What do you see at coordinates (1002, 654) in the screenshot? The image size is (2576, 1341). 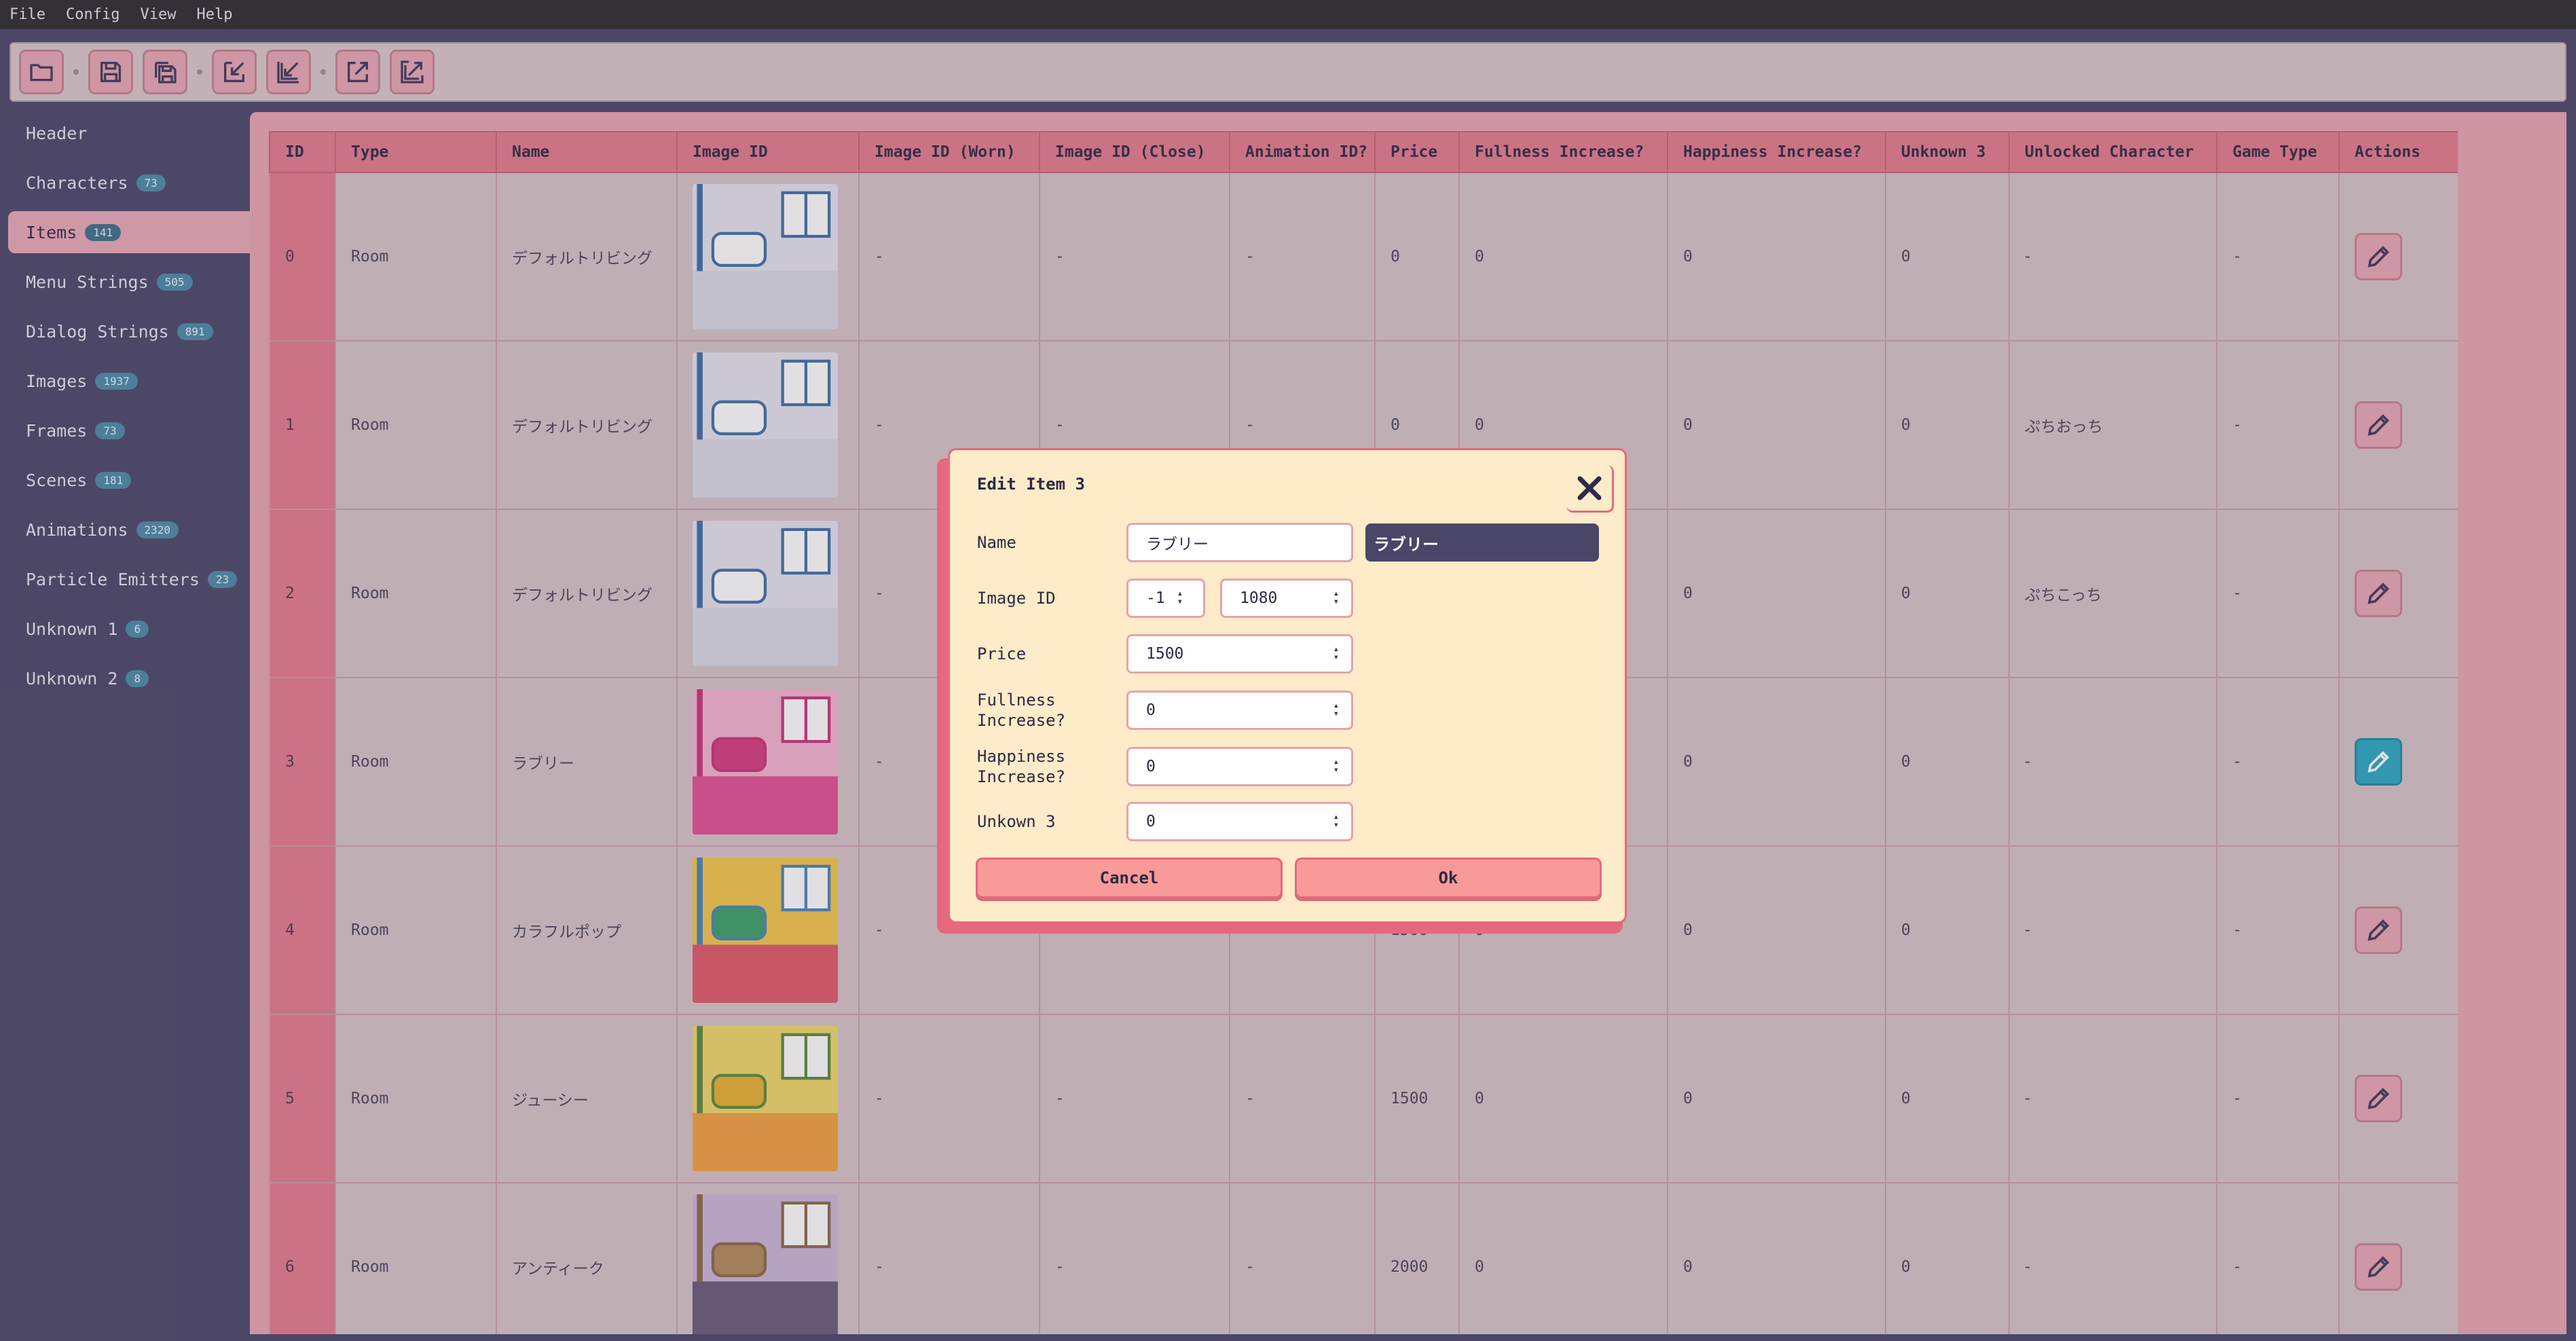 I see `price-label: Price` at bounding box center [1002, 654].